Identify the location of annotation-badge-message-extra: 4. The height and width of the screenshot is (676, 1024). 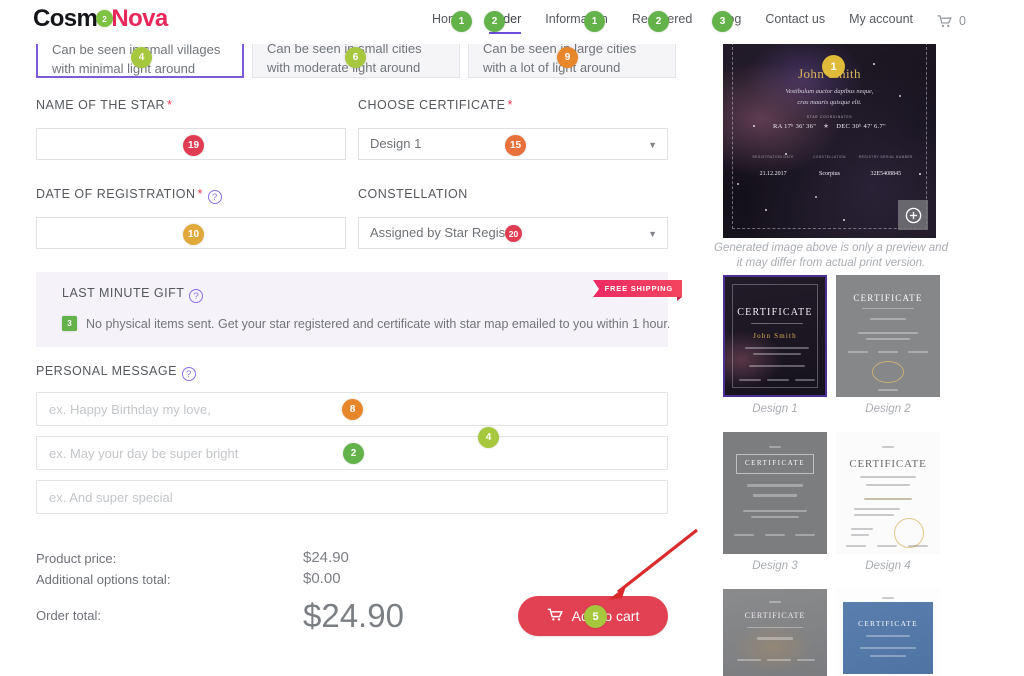
(488, 437).